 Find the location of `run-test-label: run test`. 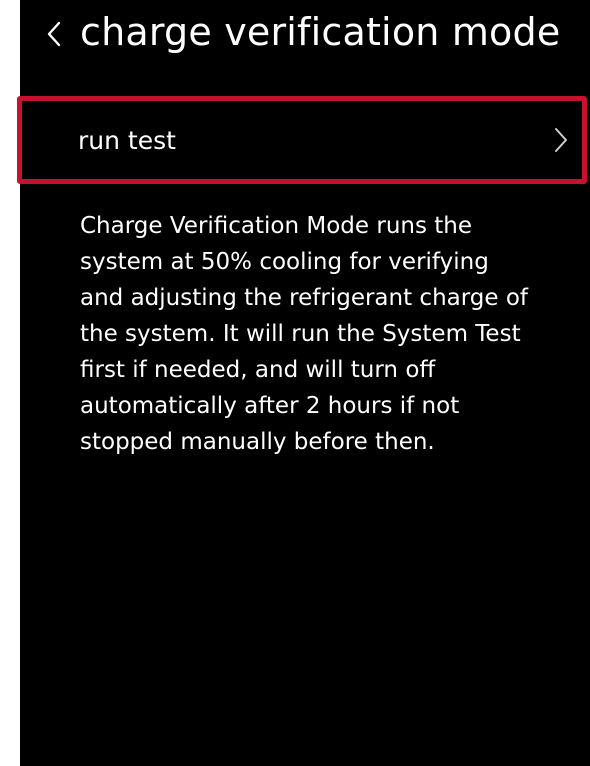

run-test-label: run test is located at coordinates (127, 140).